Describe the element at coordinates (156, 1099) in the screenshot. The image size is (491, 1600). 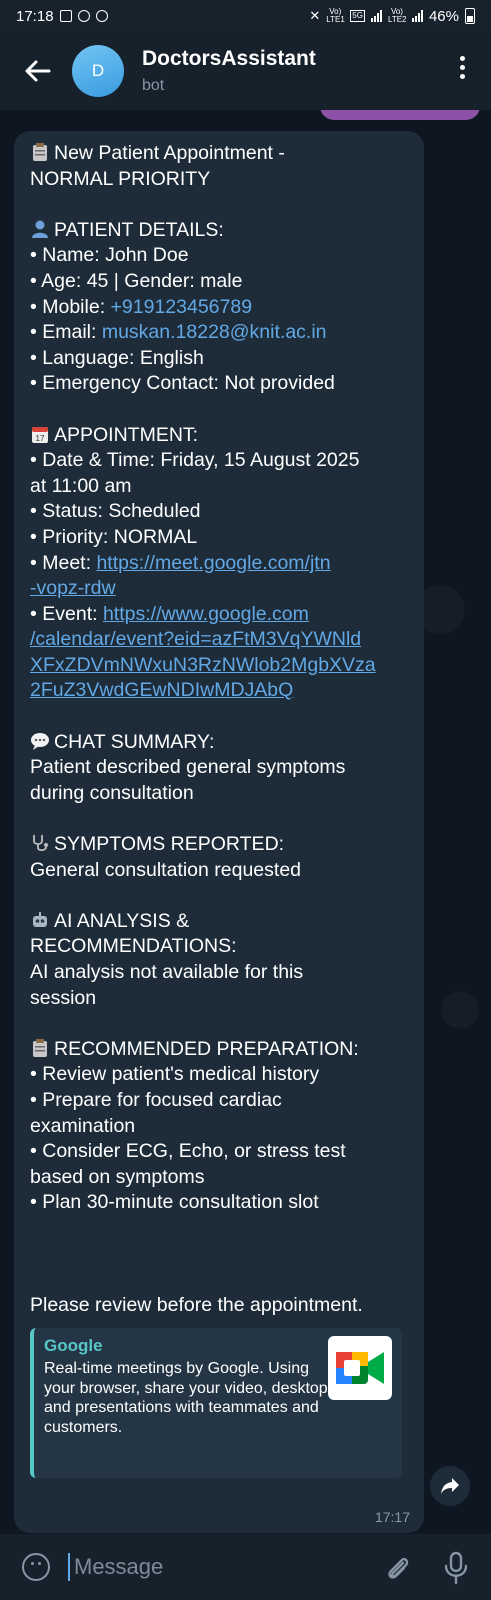
I see `prep-item: • Prepare for focused cardiac` at that location.